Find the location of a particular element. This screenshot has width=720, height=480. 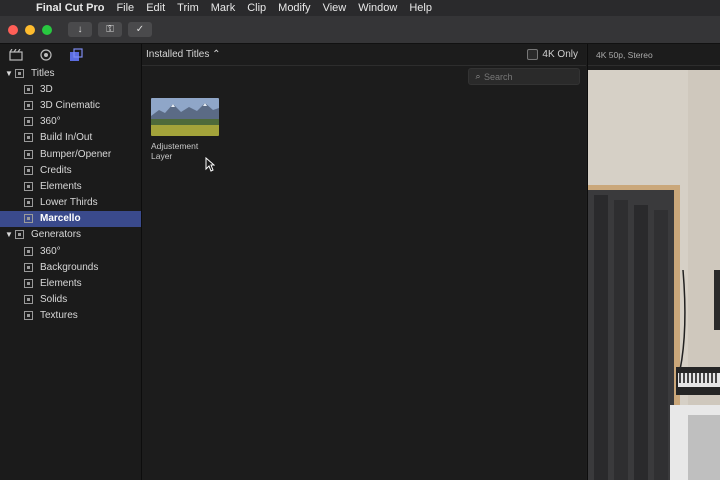

4k-only-label: 4K Only is located at coordinates (560, 54).